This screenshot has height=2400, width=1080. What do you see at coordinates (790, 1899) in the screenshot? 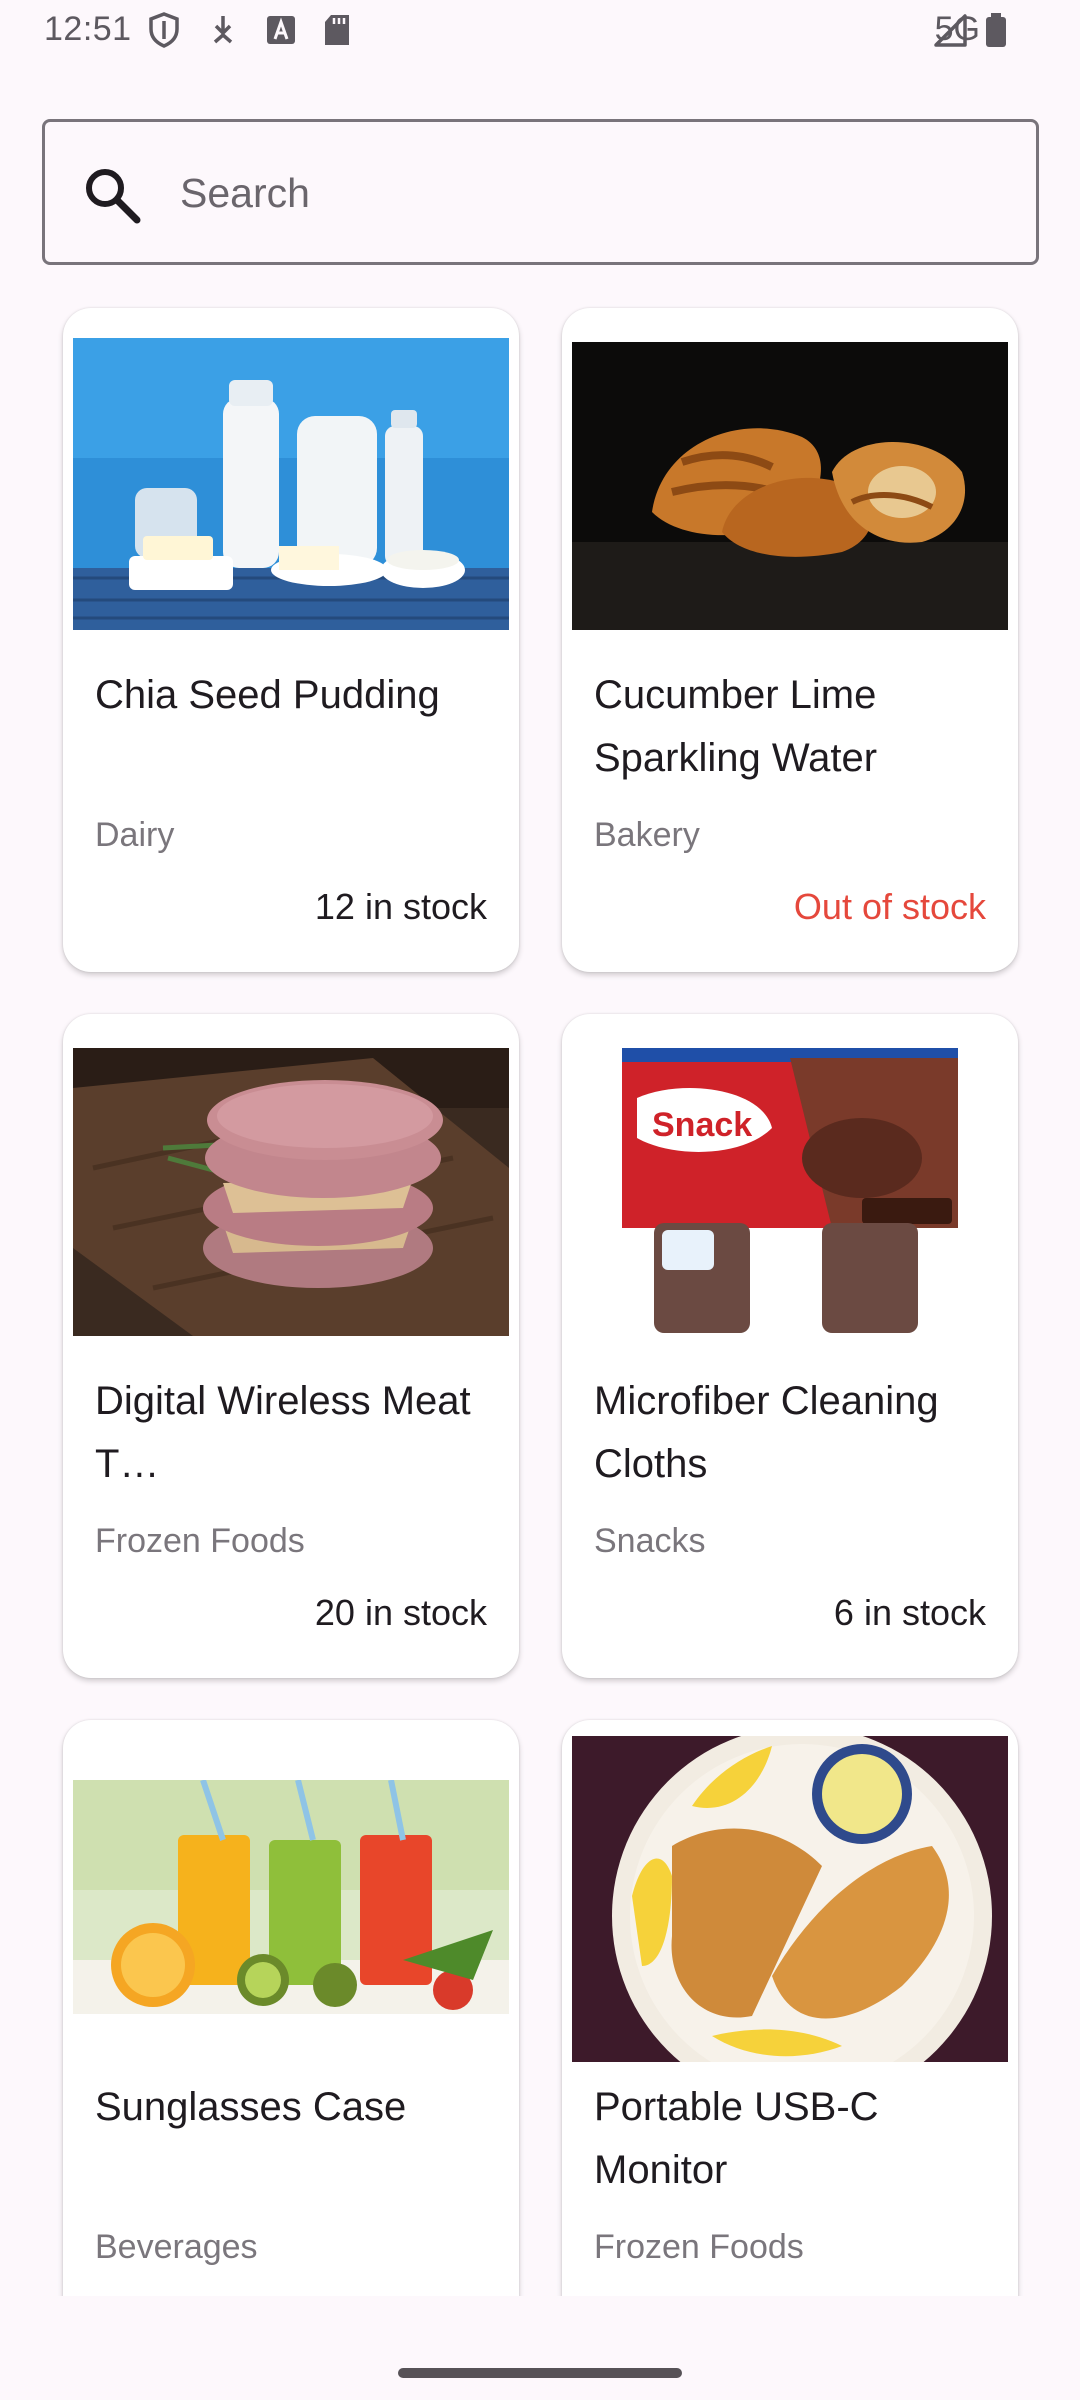
I see `product-image-fish` at bounding box center [790, 1899].